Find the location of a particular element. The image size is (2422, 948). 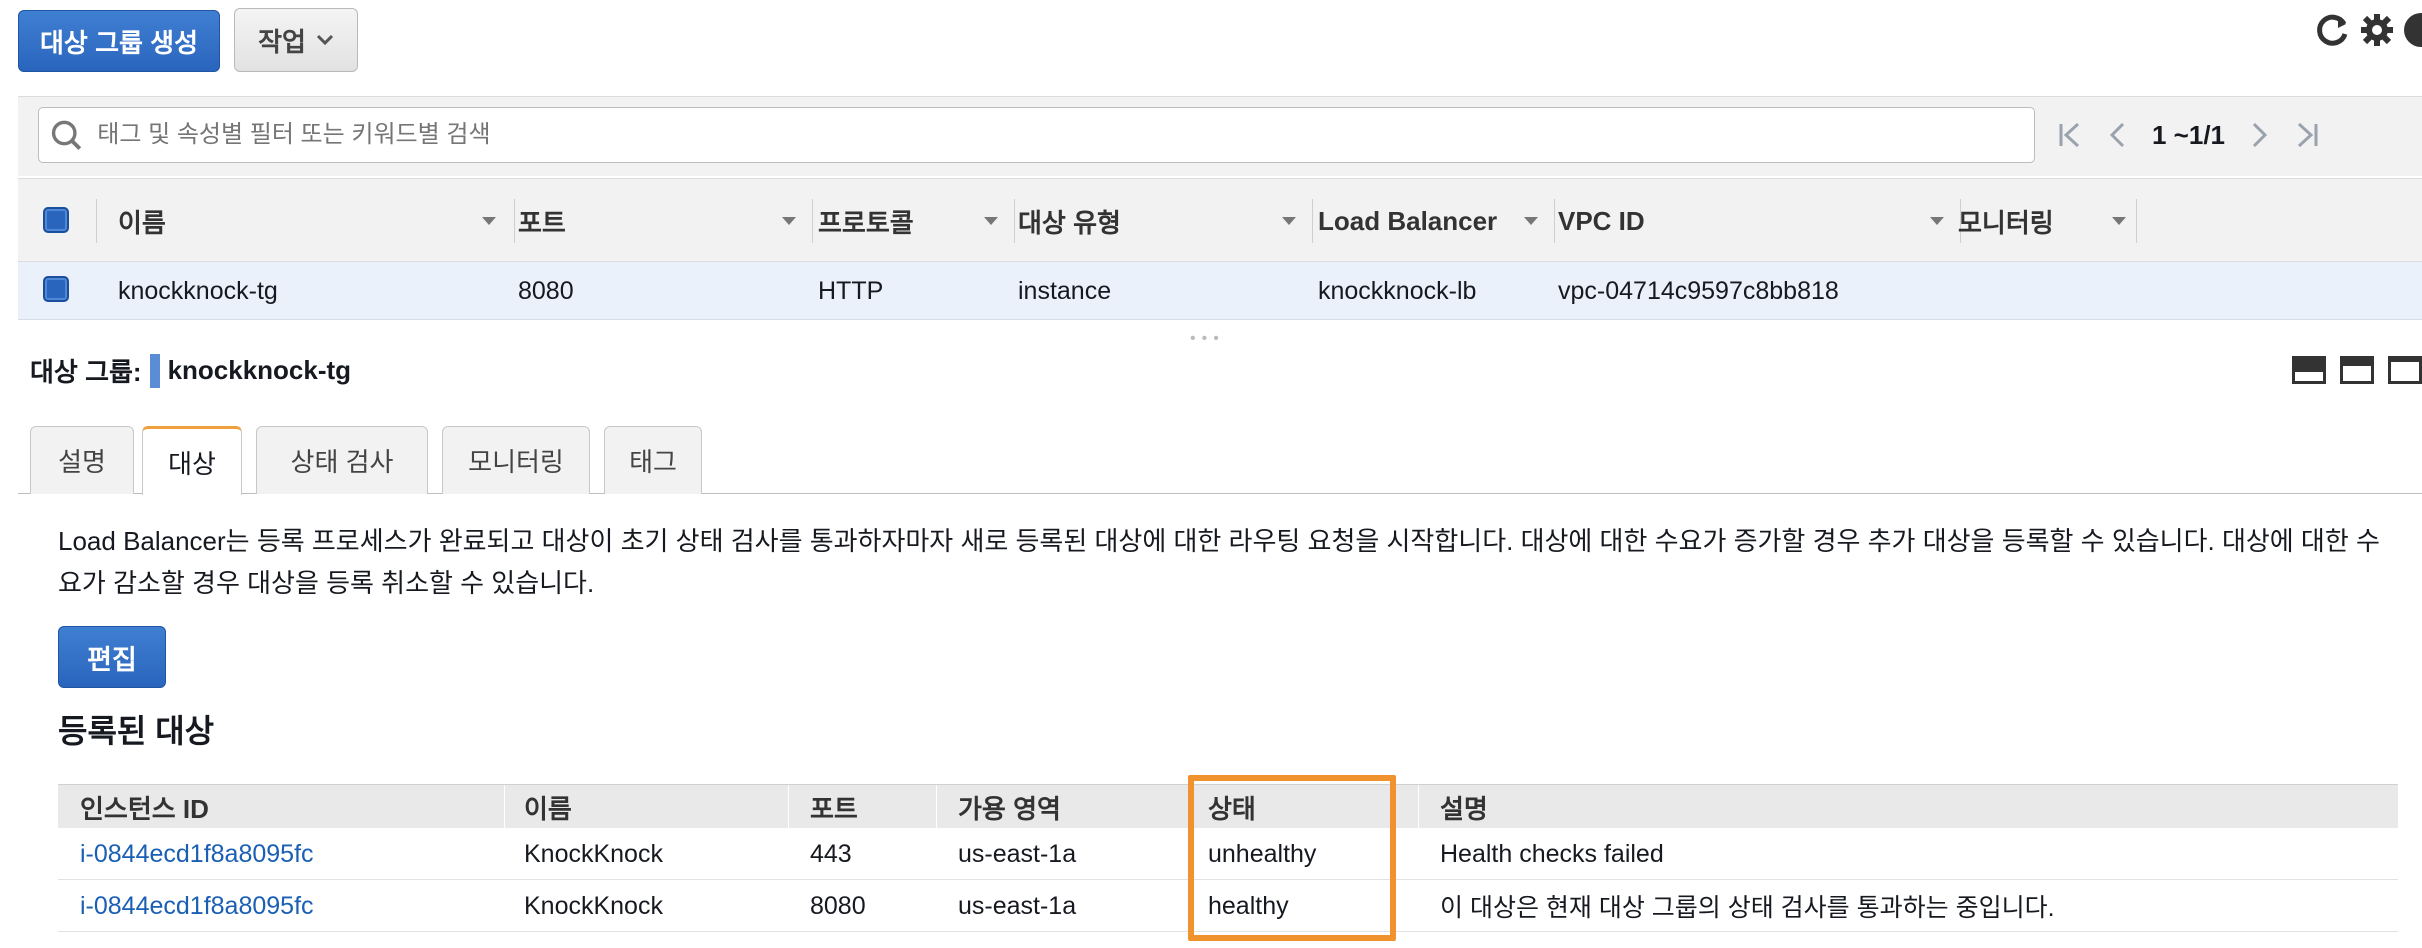

row-protocol: HTTP is located at coordinates (851, 290).